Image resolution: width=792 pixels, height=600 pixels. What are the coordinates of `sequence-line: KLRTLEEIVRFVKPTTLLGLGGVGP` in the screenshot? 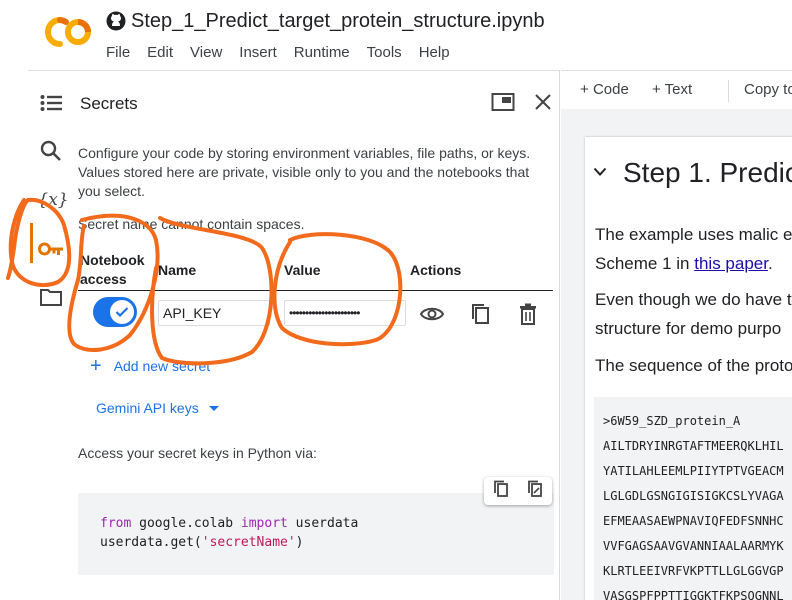 It's located at (693, 571).